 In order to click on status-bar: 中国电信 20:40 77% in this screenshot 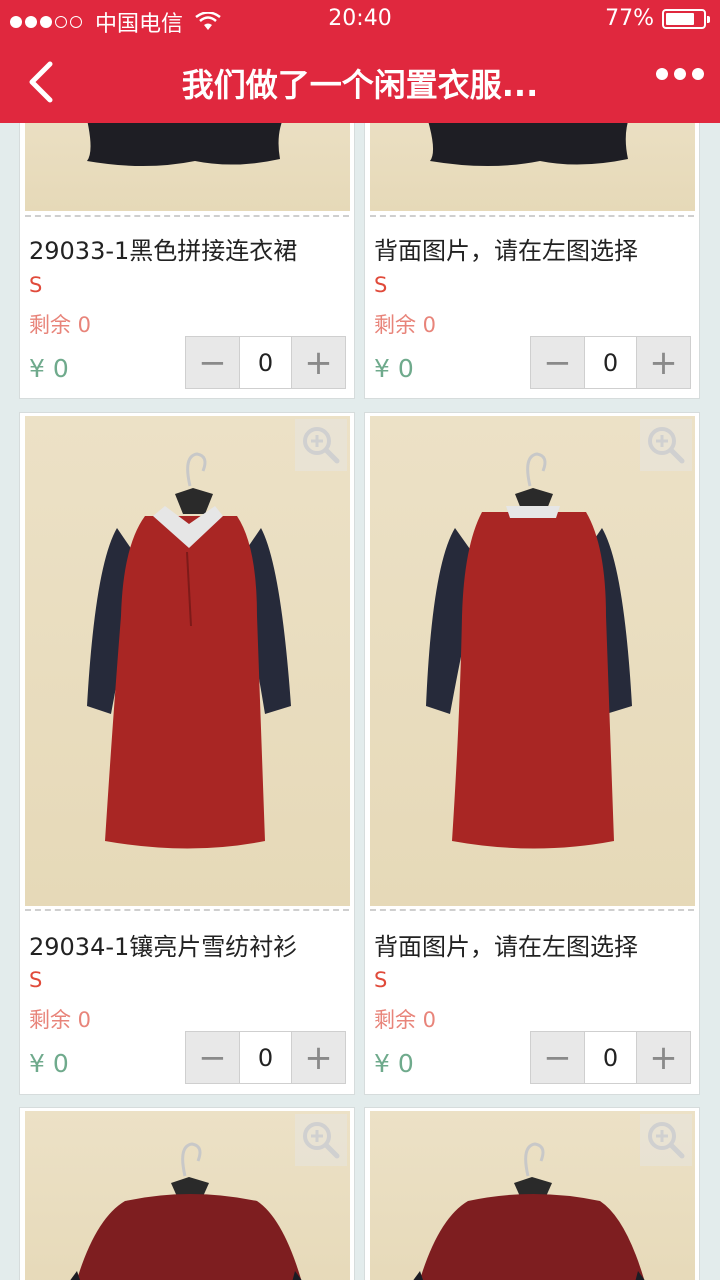, I will do `click(360, 20)`.